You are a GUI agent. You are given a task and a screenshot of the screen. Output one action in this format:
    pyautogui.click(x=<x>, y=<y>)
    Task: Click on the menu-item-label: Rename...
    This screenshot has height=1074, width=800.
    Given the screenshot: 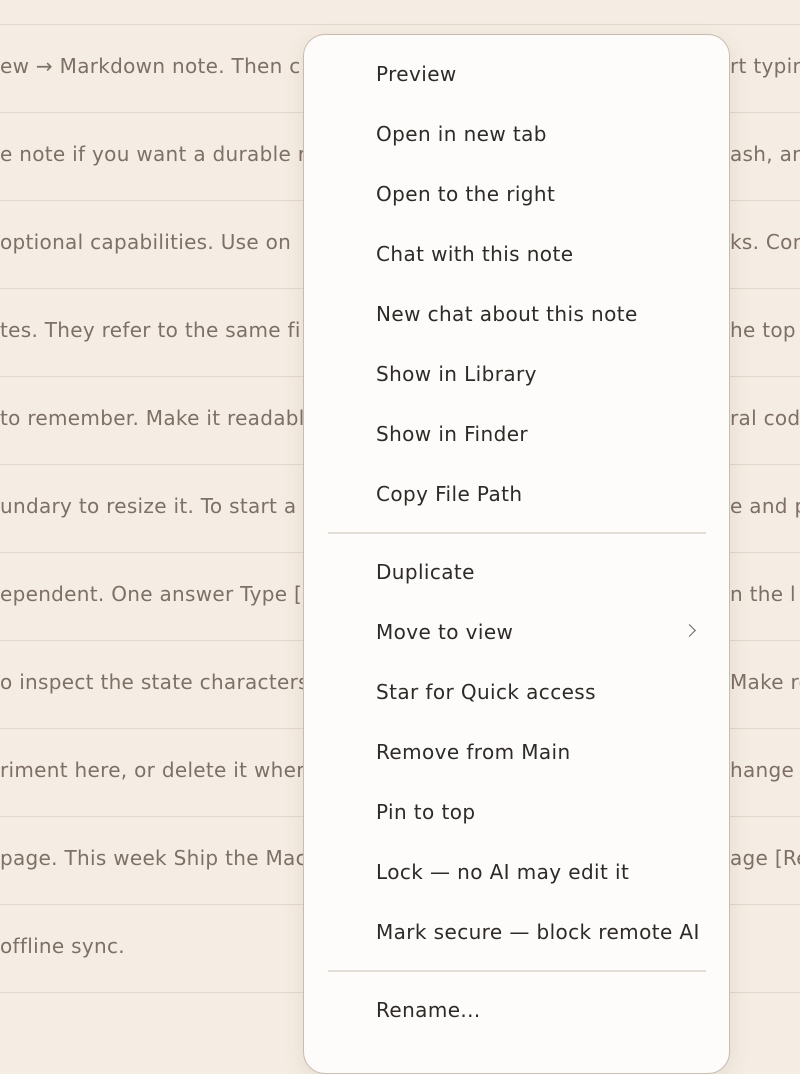 What is the action you would take?
    pyautogui.click(x=428, y=1010)
    